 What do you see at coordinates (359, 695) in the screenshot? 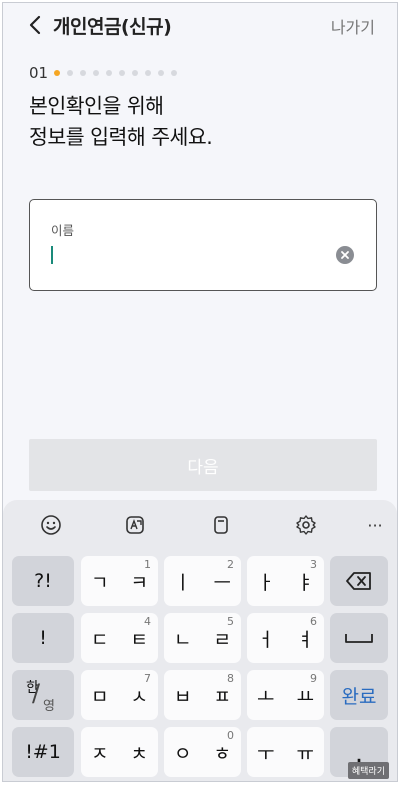
I see `done-key: 완료` at bounding box center [359, 695].